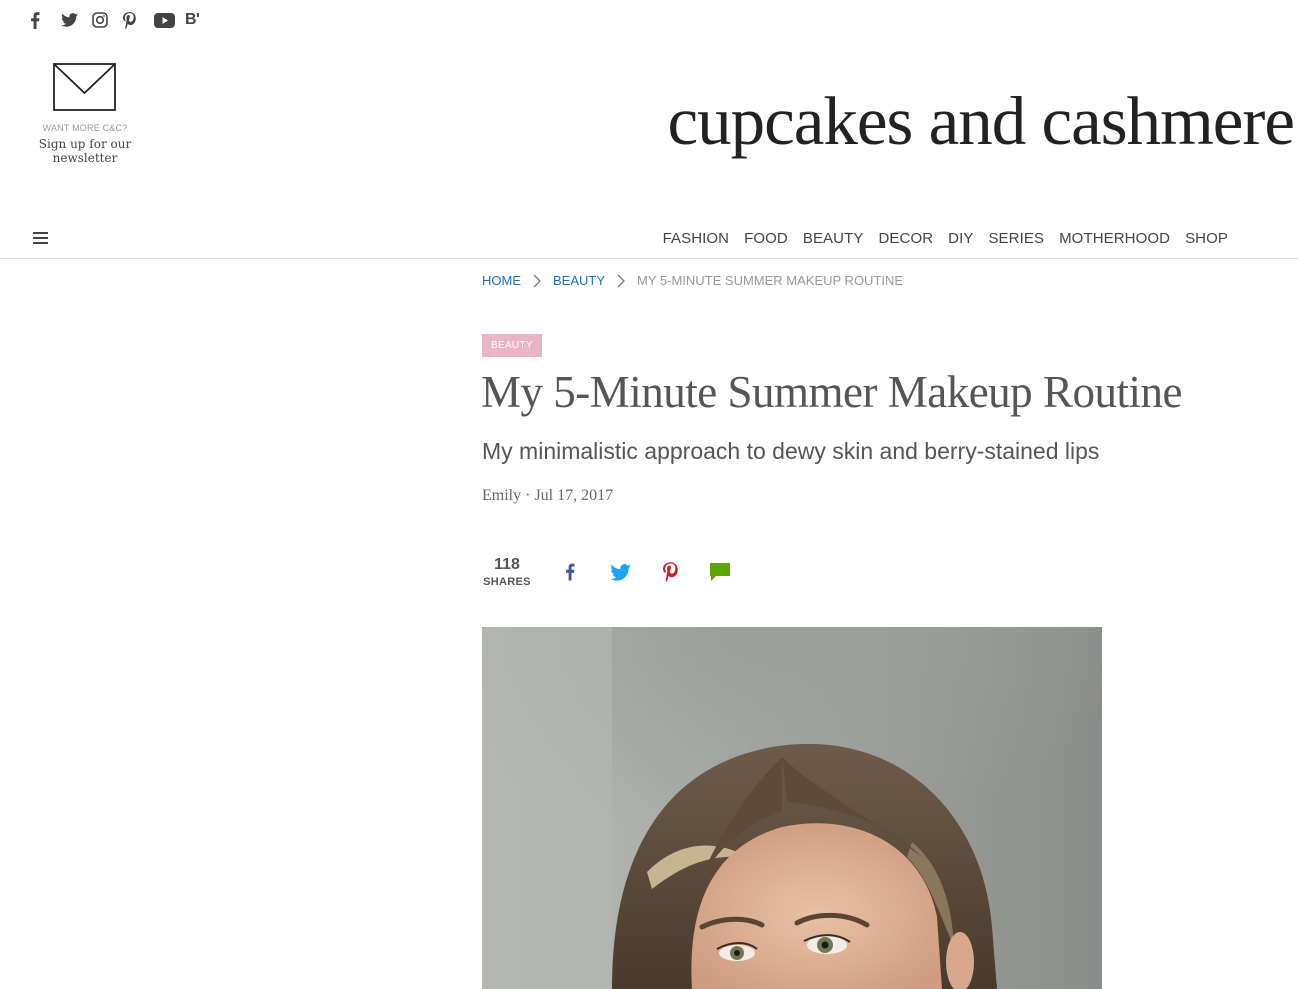  Describe the element at coordinates (770, 280) in the screenshot. I see `breadcrumb-current: MY 5-MINUTE SUMMER MAKEUP ROUTINE` at that location.